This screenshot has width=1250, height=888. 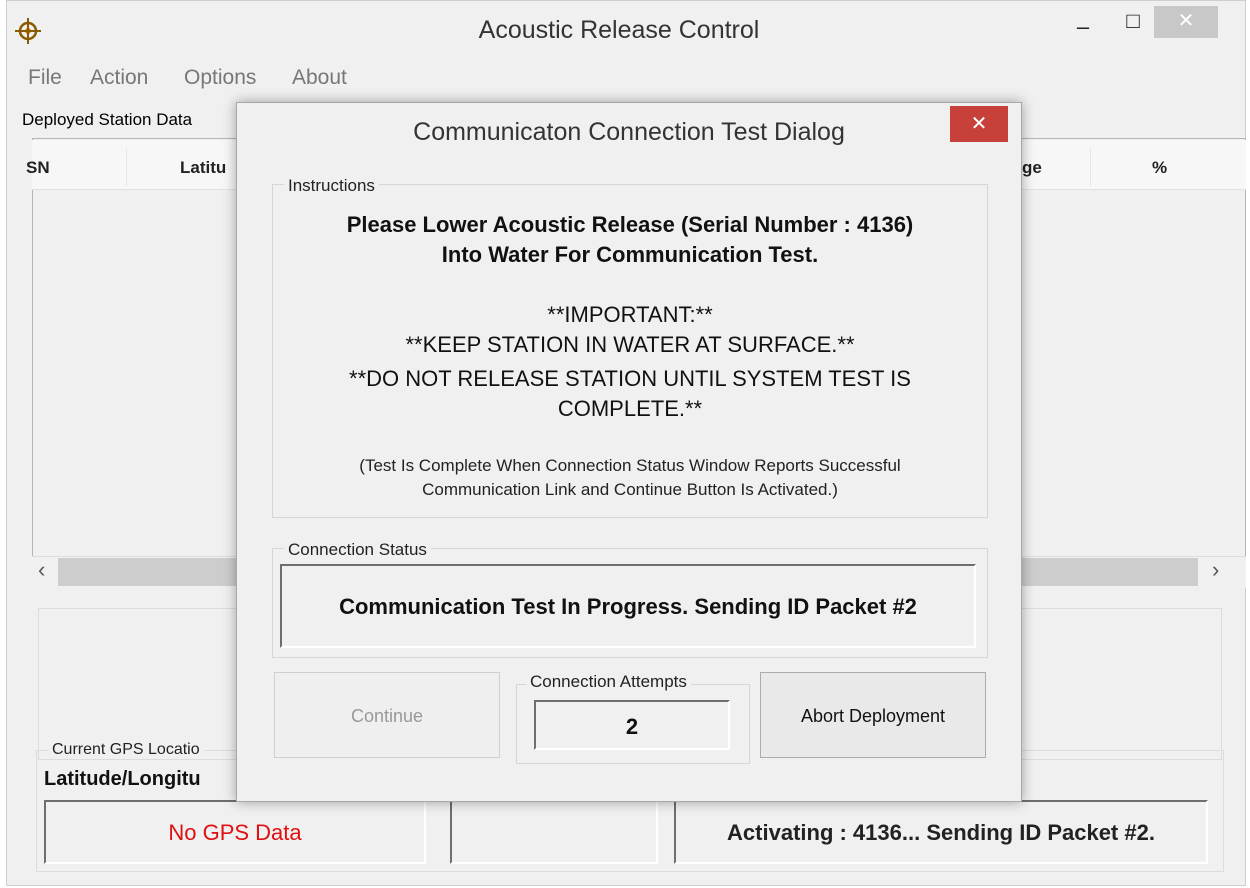 What do you see at coordinates (41, 570) in the screenshot?
I see `scroll-left-icon: ‹` at bounding box center [41, 570].